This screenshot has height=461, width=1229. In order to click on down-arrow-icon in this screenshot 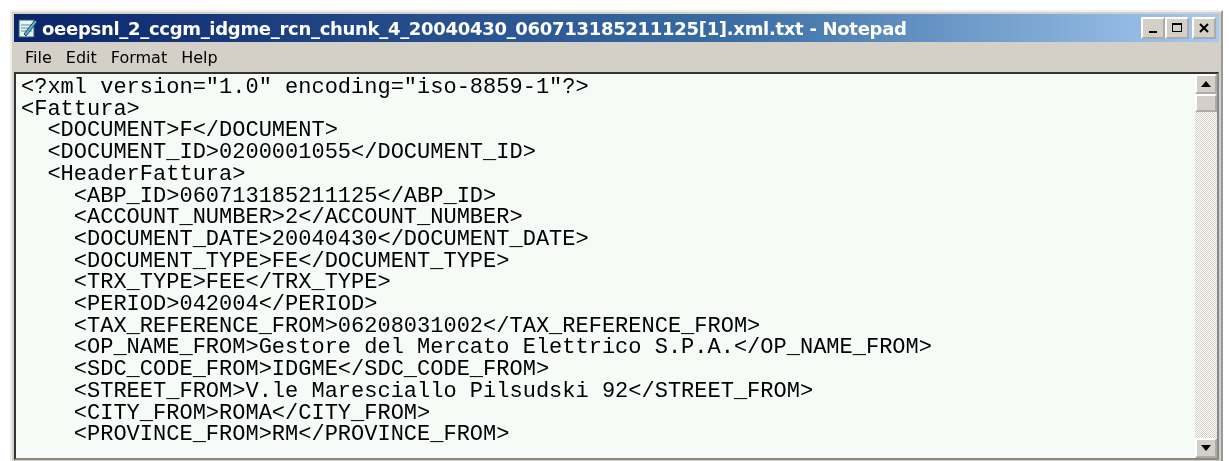, I will do `click(1206, 448)`.